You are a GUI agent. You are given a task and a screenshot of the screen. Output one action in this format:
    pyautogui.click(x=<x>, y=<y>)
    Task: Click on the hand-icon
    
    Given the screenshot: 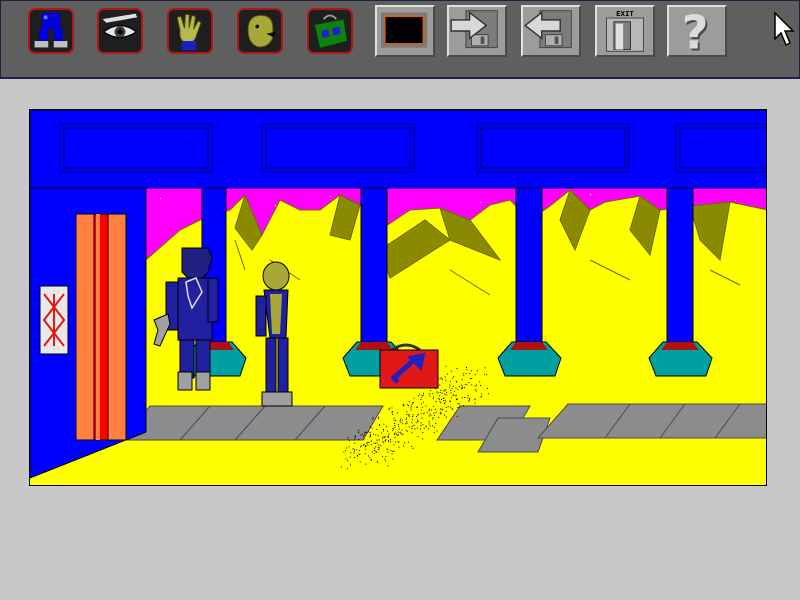 What is the action you would take?
    pyautogui.click(x=190, y=31)
    